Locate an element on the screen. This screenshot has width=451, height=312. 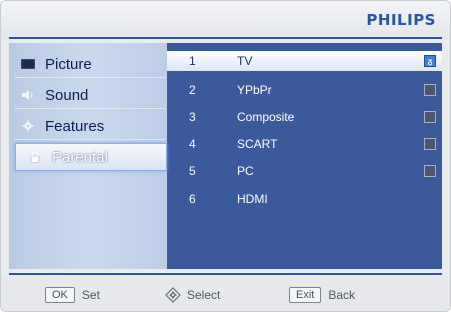
speaker-icon is located at coordinates (28, 95).